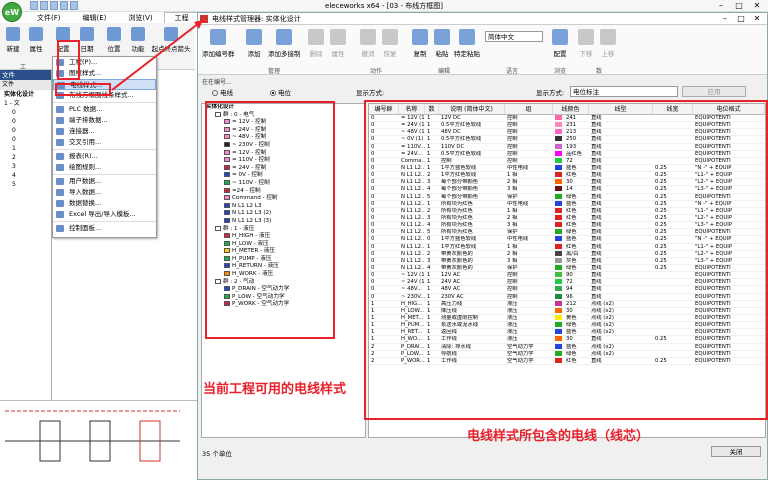 This screenshot has height=483, width=768. What do you see at coordinates (316, 37) in the screenshot?
I see `delete-icon` at bounding box center [316, 37].